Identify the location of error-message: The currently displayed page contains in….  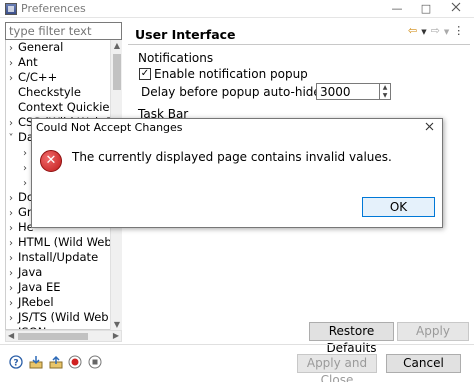
(232, 157).